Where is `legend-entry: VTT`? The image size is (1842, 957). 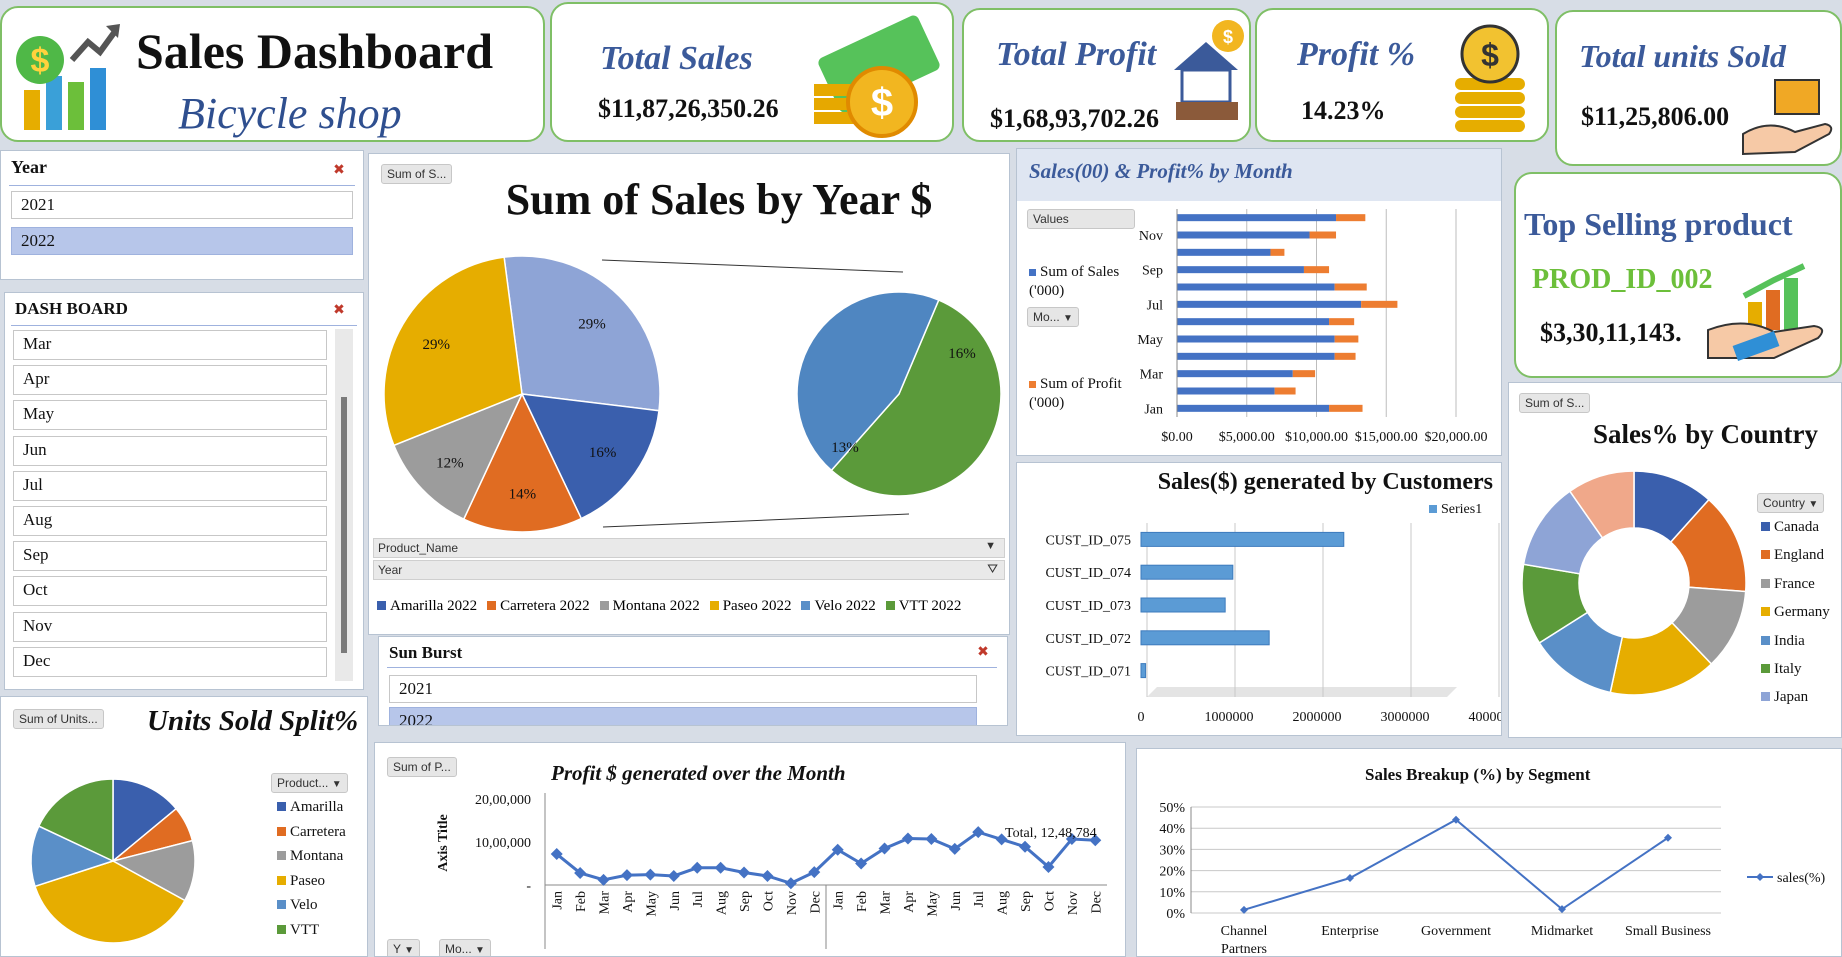
legend-entry: VTT is located at coordinates (298, 930).